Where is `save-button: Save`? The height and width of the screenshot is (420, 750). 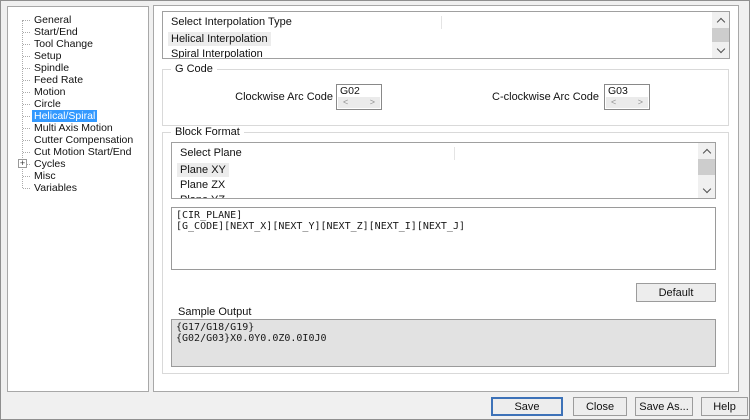
save-button: Save is located at coordinates (527, 406).